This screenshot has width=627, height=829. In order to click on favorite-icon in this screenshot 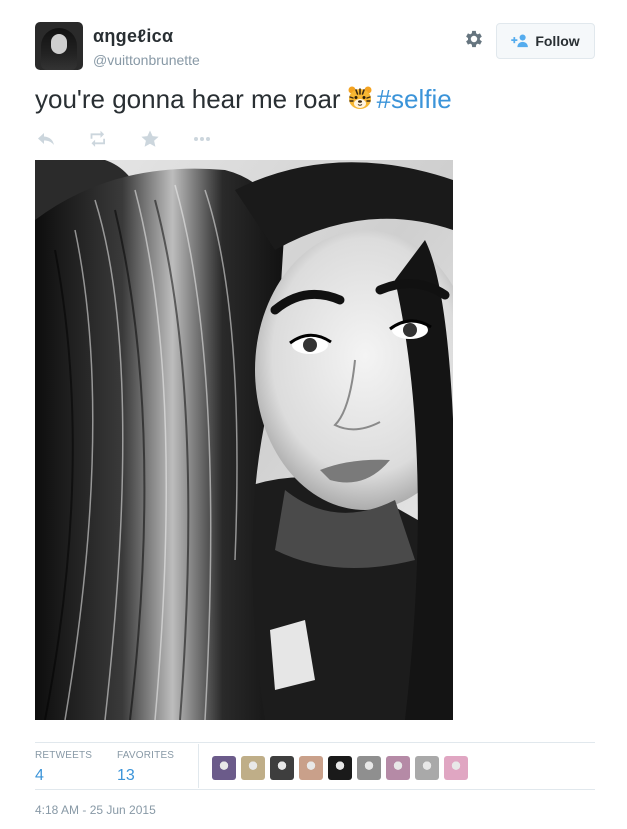, I will do `click(150, 139)`.